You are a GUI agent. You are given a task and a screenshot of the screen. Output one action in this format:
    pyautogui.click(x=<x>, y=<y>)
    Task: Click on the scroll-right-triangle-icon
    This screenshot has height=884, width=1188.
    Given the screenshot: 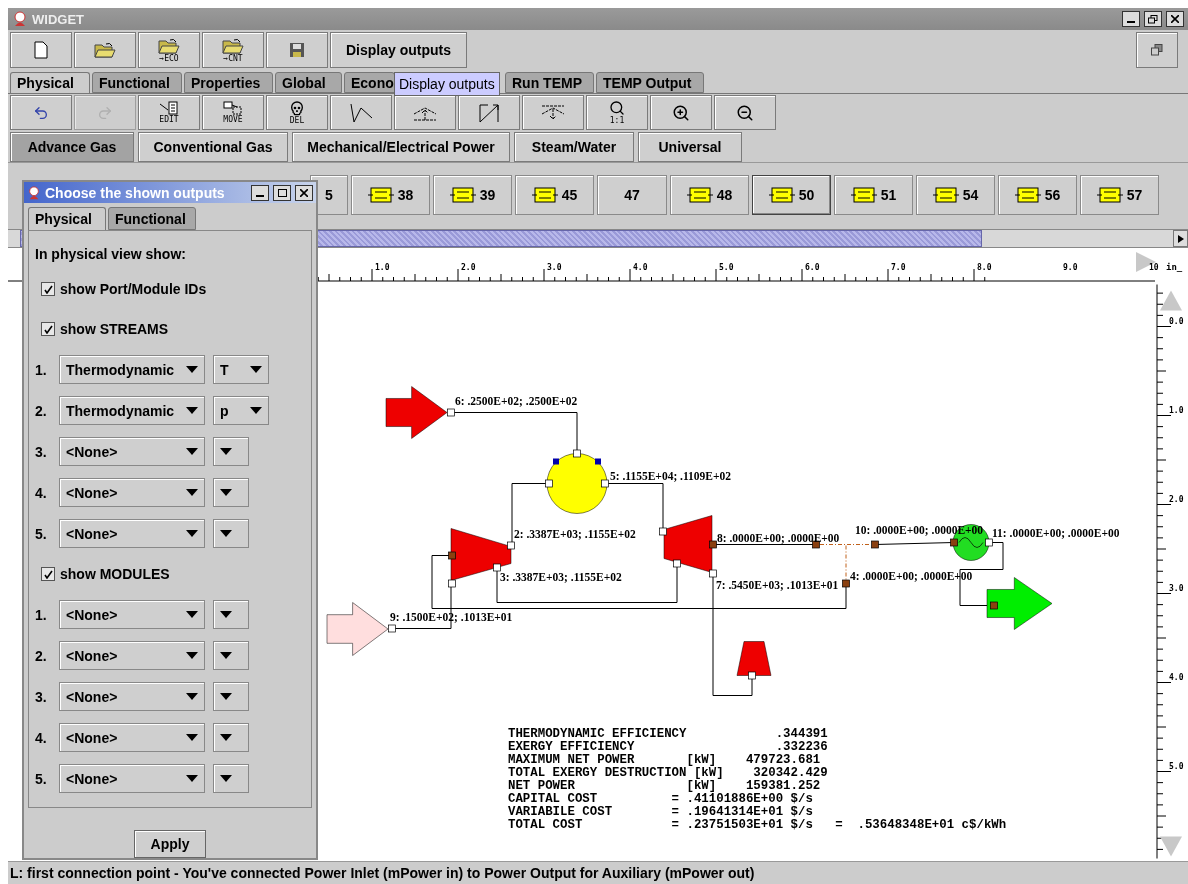 What is the action you would take?
    pyautogui.click(x=1146, y=262)
    